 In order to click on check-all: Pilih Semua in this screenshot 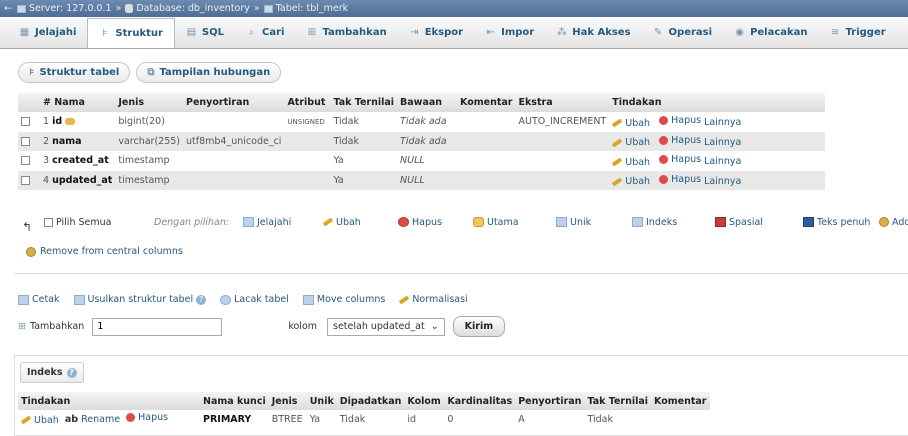, I will do `click(77, 222)`.